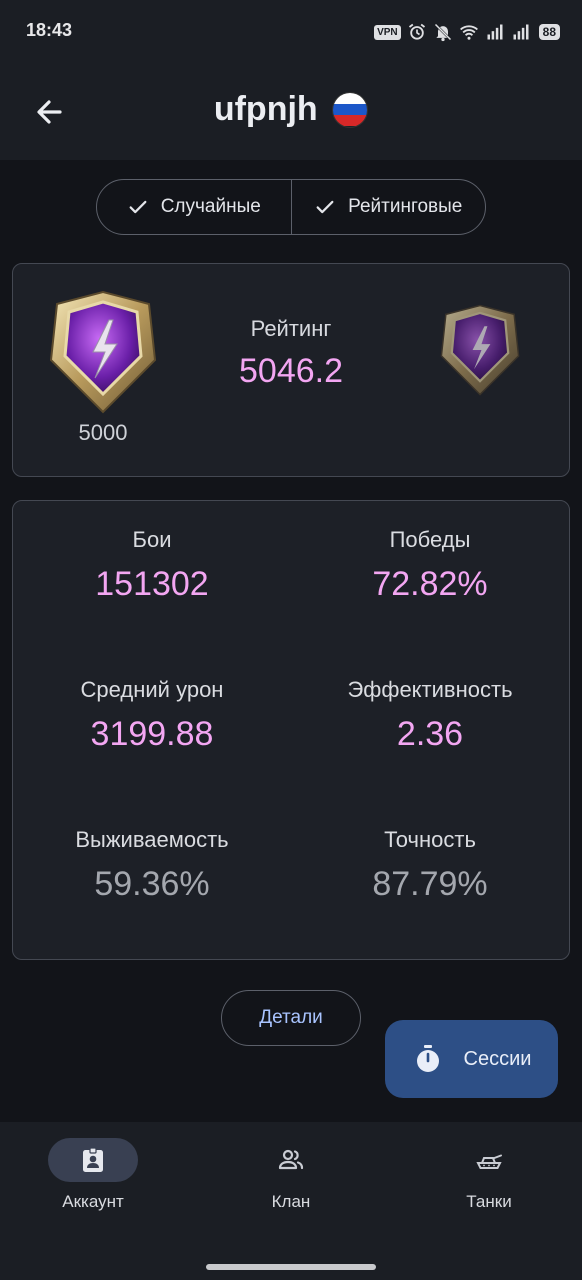  I want to click on stat-efficiency: Эффективность 2.36, so click(430, 715).